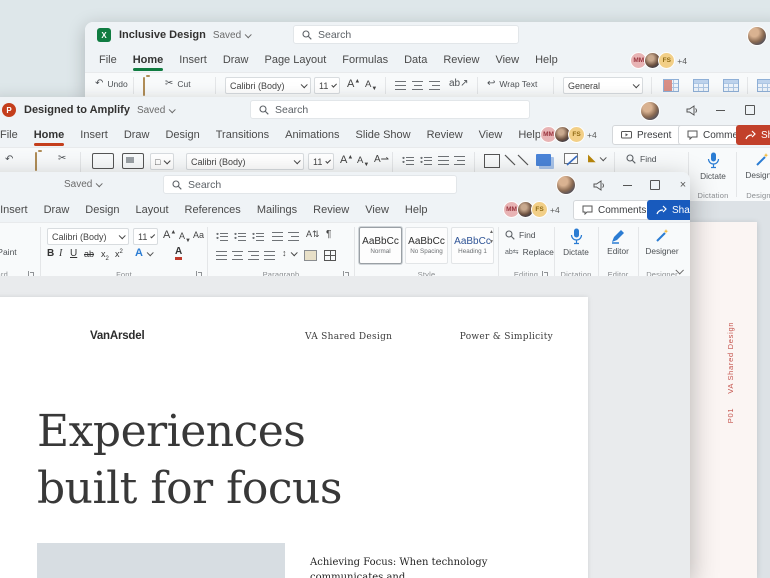 This screenshot has height=578, width=770. Describe the element at coordinates (49, 136) in the screenshot. I see `tab-home: Home` at that location.